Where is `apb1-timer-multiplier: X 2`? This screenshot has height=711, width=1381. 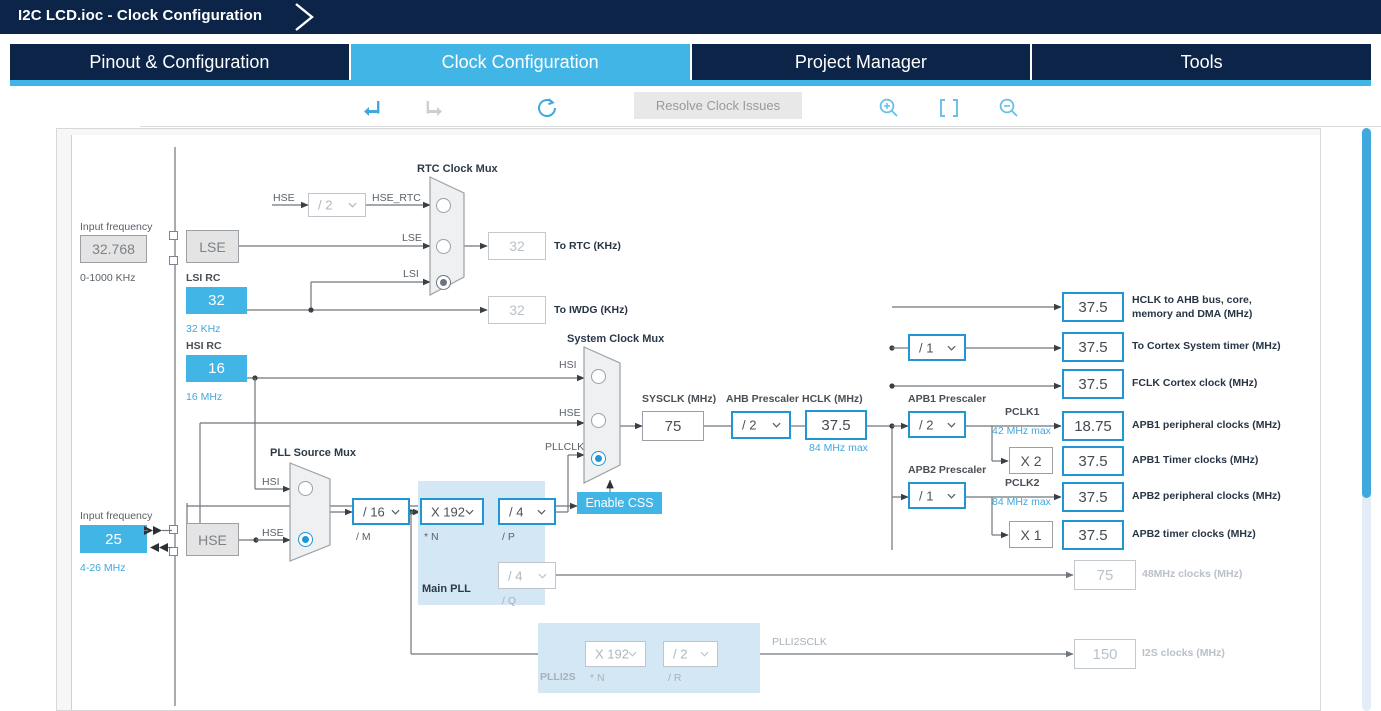
apb1-timer-multiplier: X 2 is located at coordinates (1031, 460).